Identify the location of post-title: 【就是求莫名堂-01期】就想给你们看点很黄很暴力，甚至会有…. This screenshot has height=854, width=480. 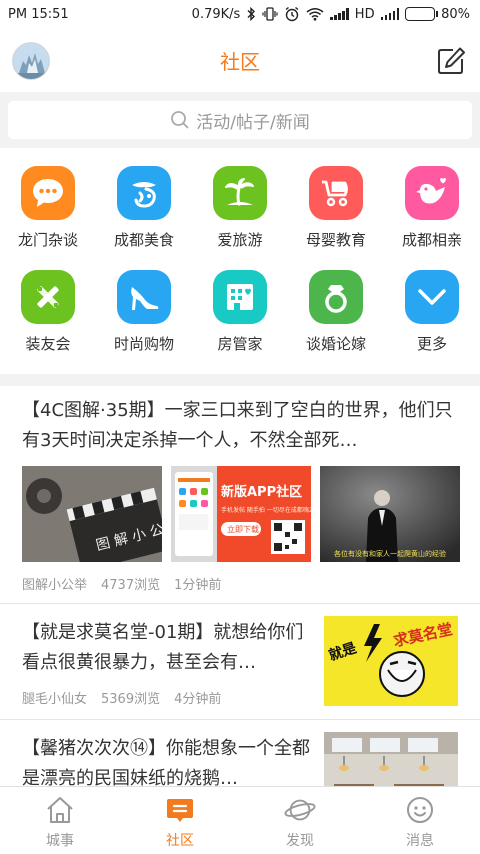
(163, 647).